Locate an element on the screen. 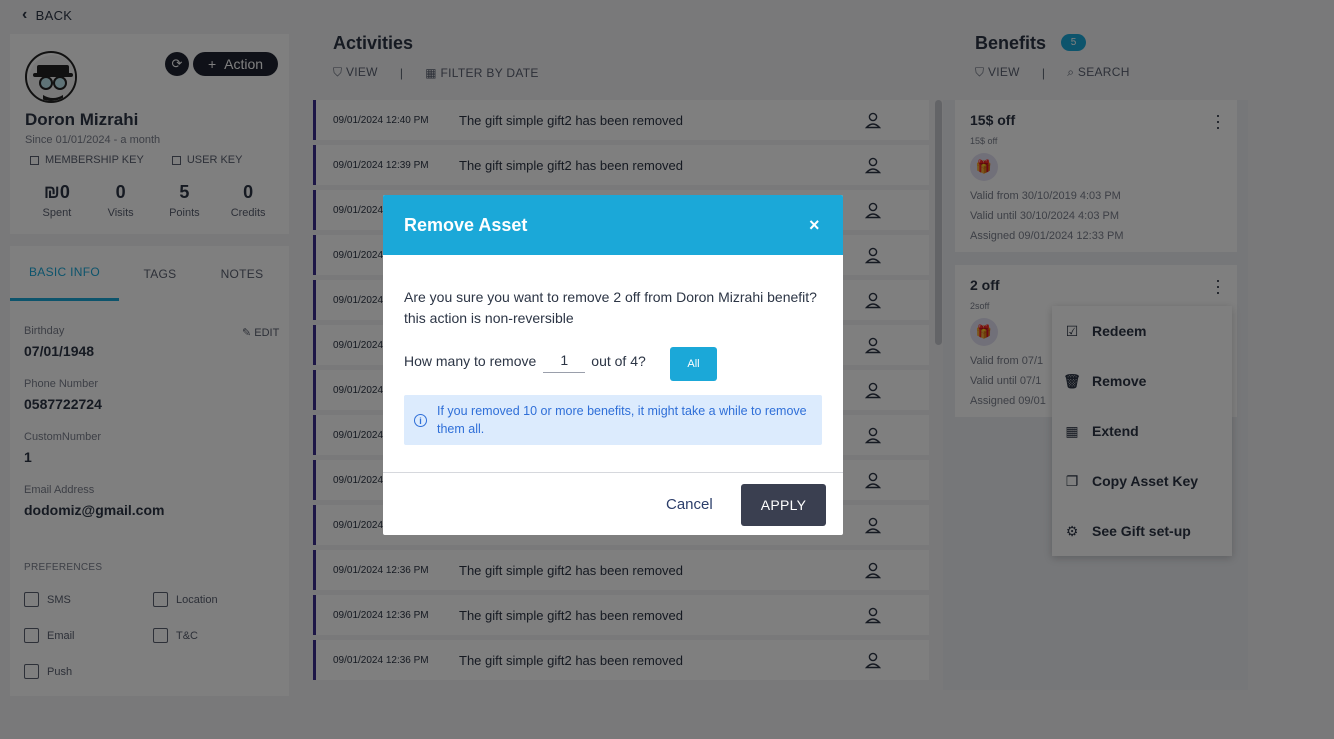 The height and width of the screenshot is (739, 1334). close-icon: × is located at coordinates (814, 225).